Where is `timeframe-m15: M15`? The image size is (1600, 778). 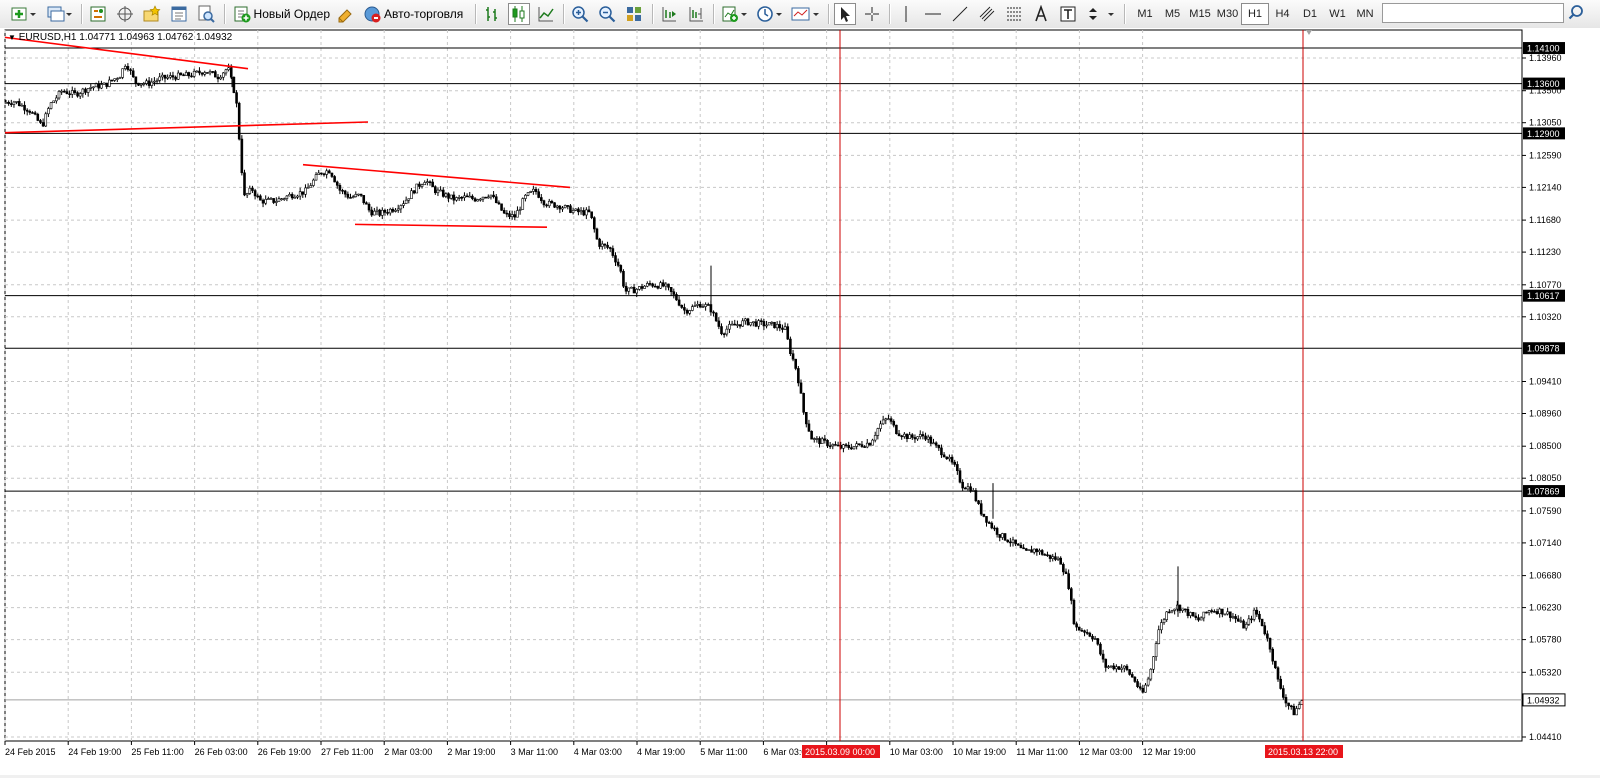
timeframe-m15: M15 is located at coordinates (1200, 14).